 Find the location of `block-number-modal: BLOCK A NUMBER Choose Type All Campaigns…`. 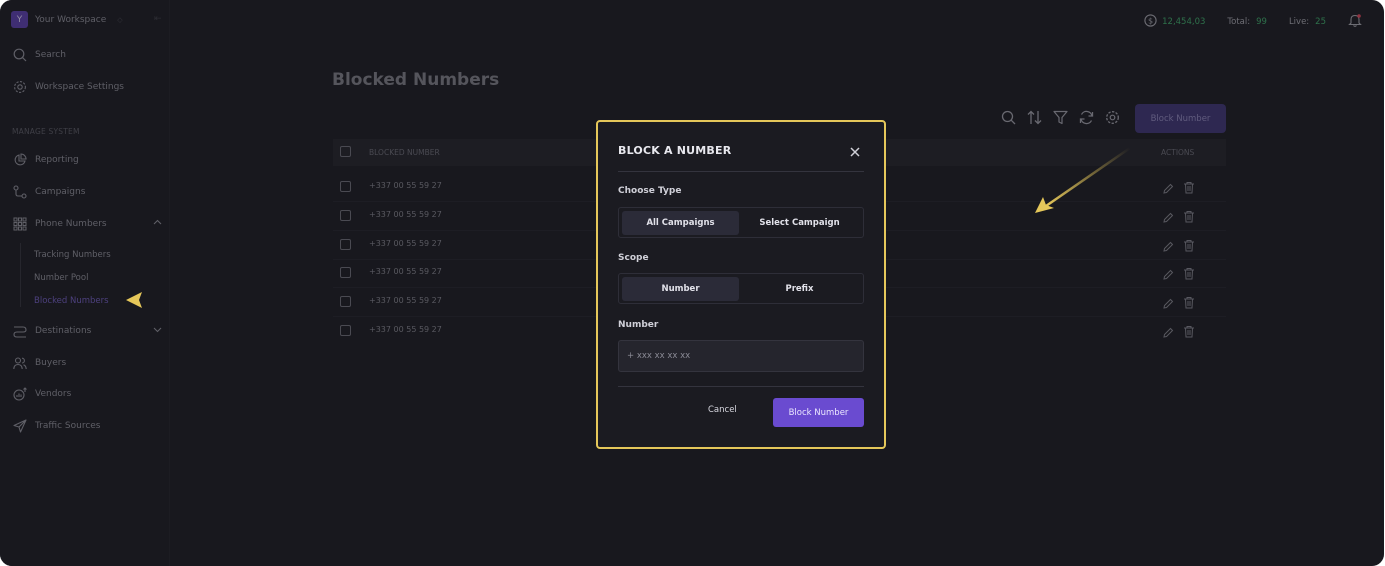

block-number-modal: BLOCK A NUMBER Choose Type All Campaigns… is located at coordinates (741, 284).